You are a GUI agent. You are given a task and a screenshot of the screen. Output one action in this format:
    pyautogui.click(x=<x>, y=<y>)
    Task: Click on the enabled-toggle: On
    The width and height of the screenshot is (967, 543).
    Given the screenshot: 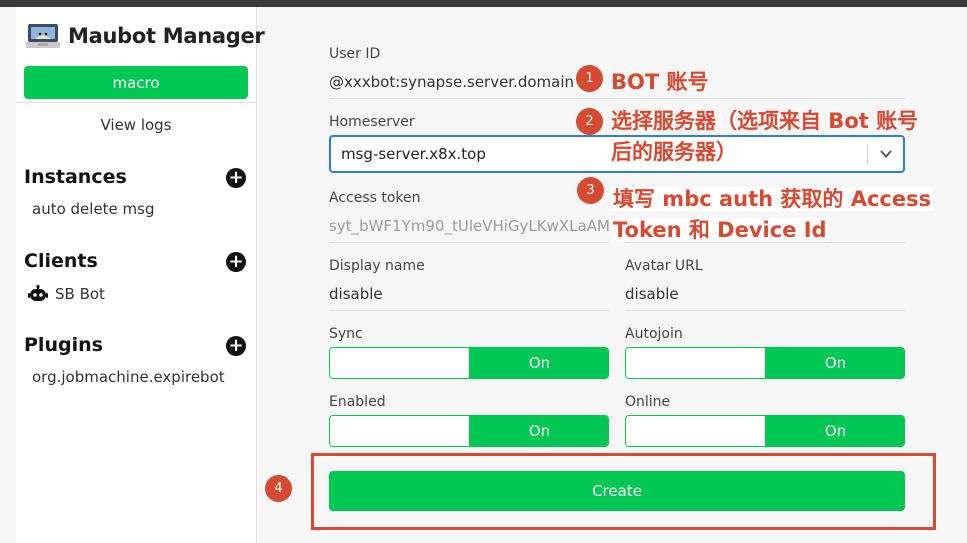 What is the action you would take?
    pyautogui.click(x=469, y=431)
    